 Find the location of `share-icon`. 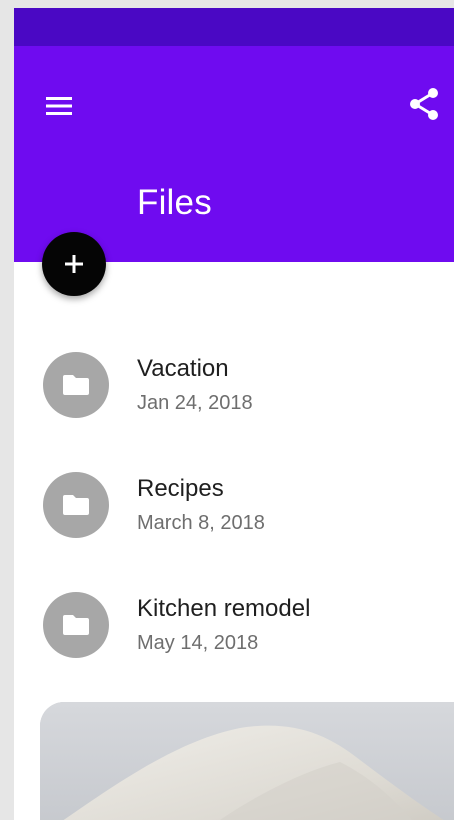

share-icon is located at coordinates (424, 104).